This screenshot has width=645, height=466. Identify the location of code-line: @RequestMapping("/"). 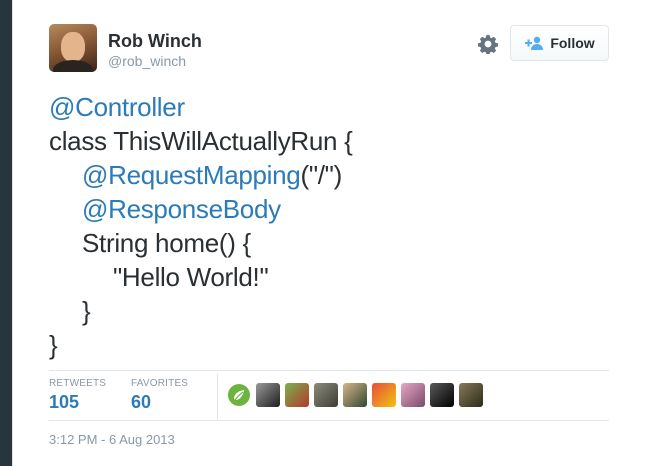
(201, 175).